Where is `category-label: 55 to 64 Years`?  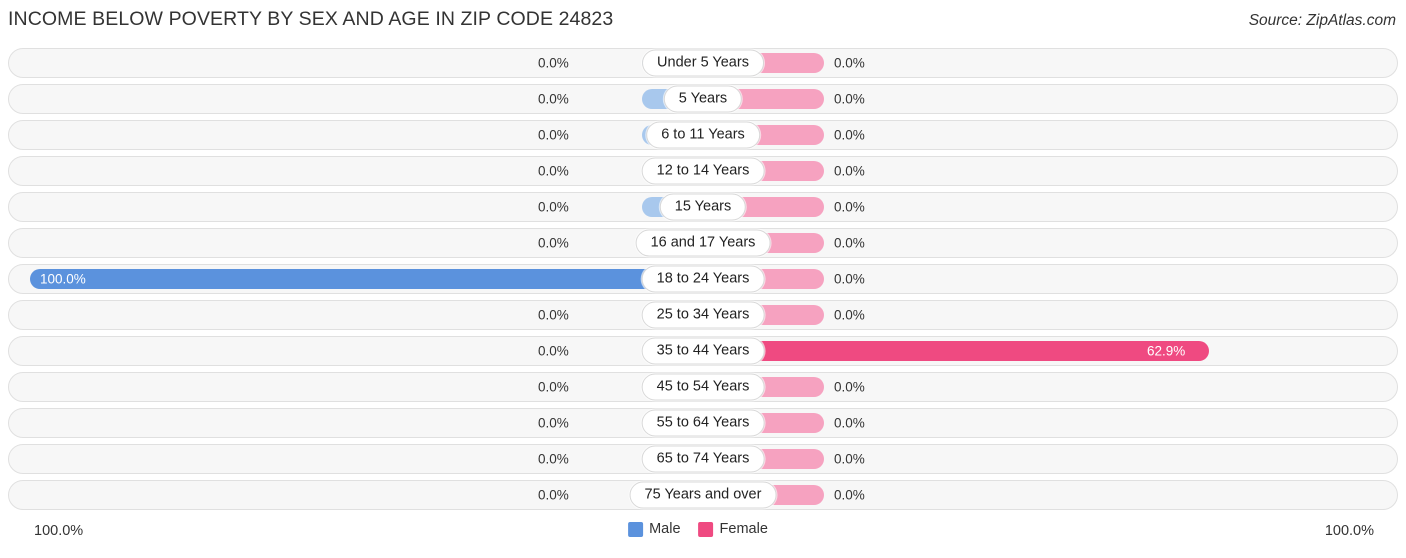
category-label: 55 to 64 Years is located at coordinates (703, 423).